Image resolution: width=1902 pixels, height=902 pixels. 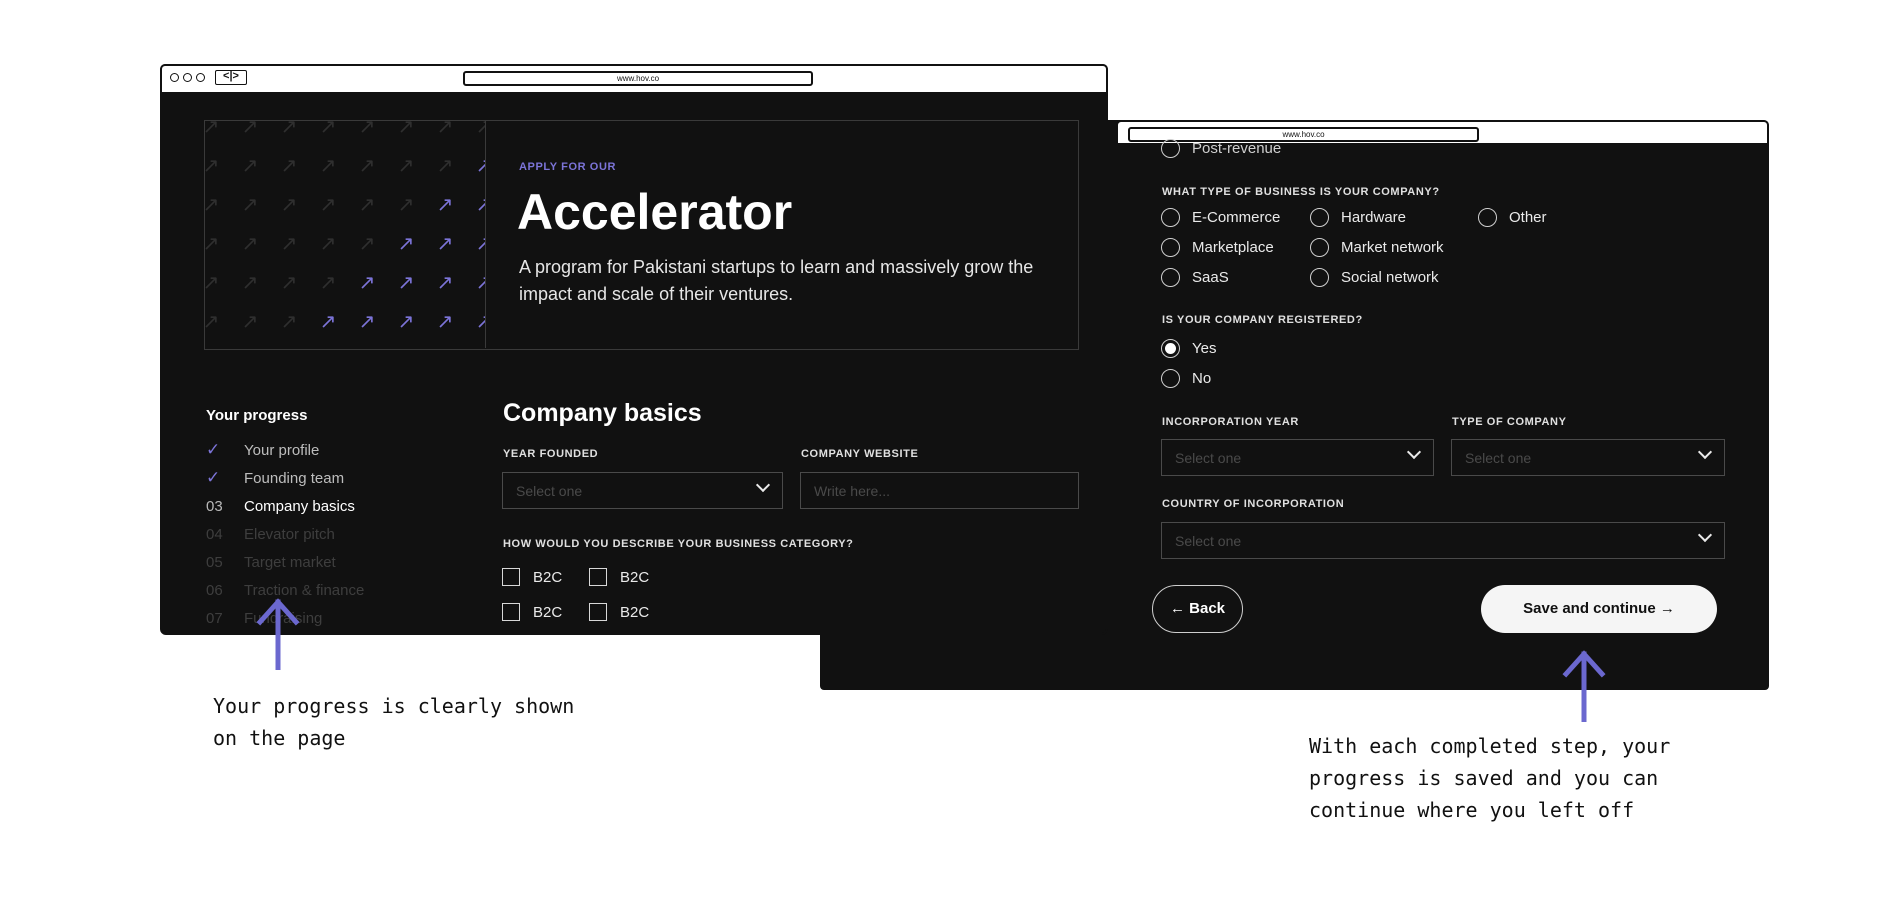 I want to click on section-title: Company basics, so click(x=602, y=413).